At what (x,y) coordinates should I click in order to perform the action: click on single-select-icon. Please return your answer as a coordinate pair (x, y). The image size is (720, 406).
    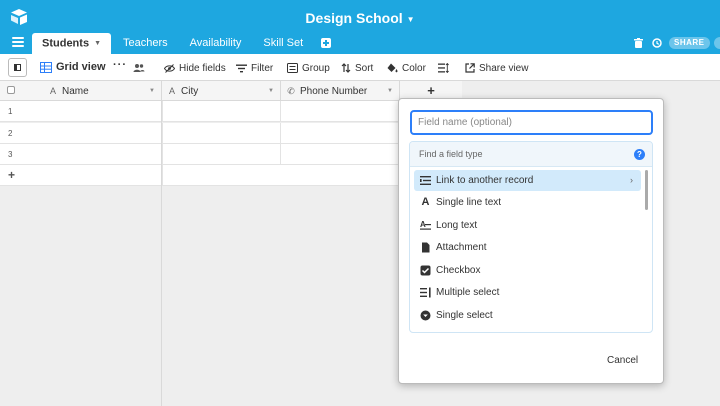
    Looking at the image, I should click on (425, 315).